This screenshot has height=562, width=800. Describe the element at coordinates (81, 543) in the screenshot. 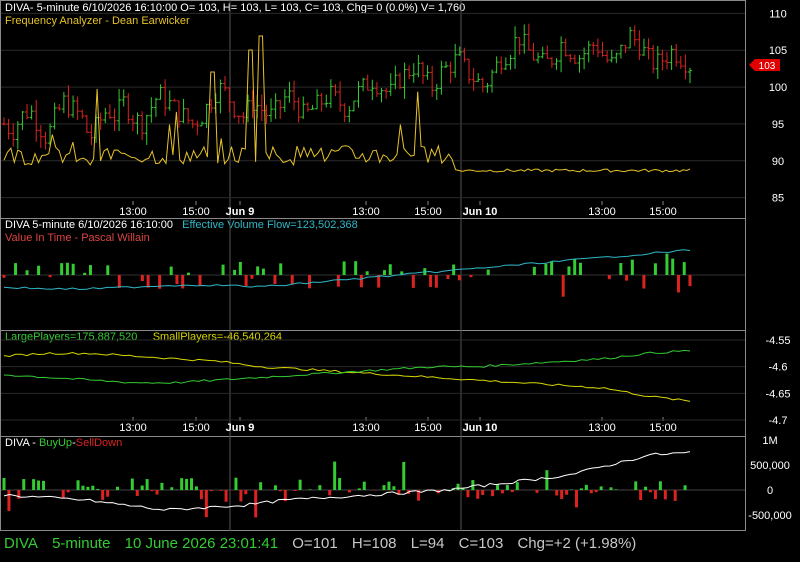

I see `status-interval: 5-minute` at that location.